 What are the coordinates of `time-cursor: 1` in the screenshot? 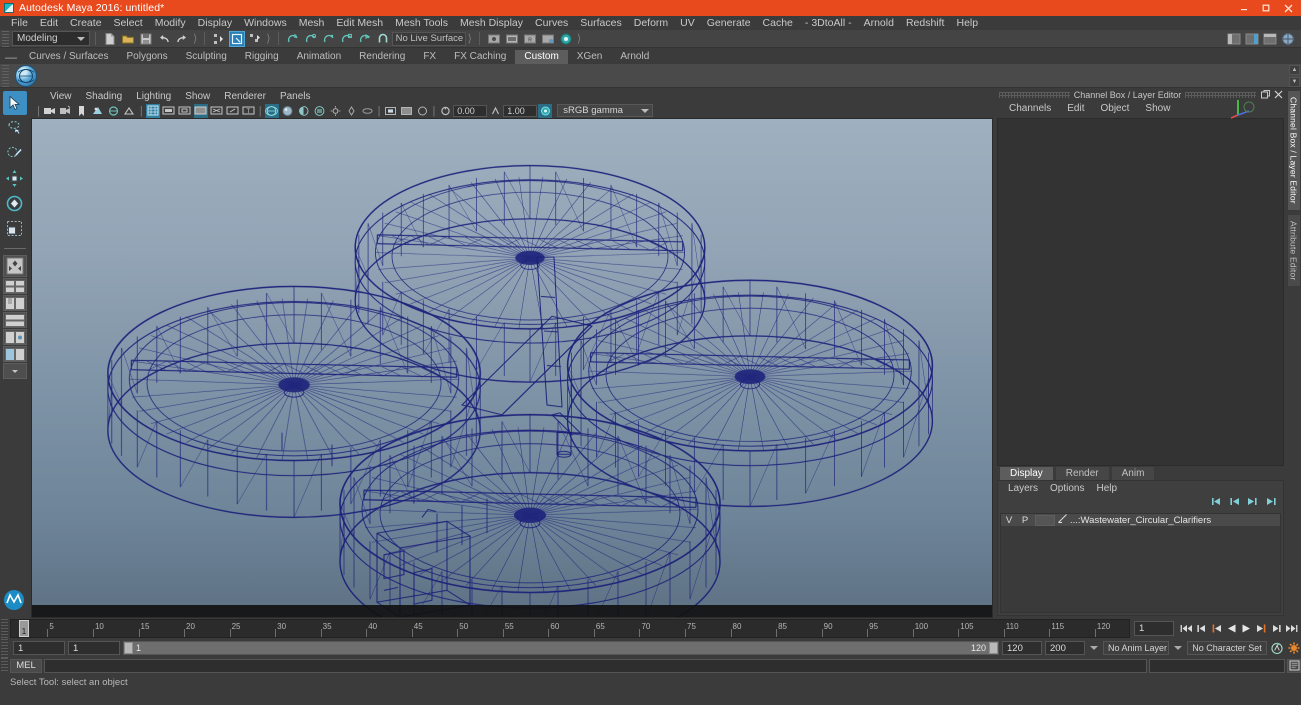 It's located at (24, 628).